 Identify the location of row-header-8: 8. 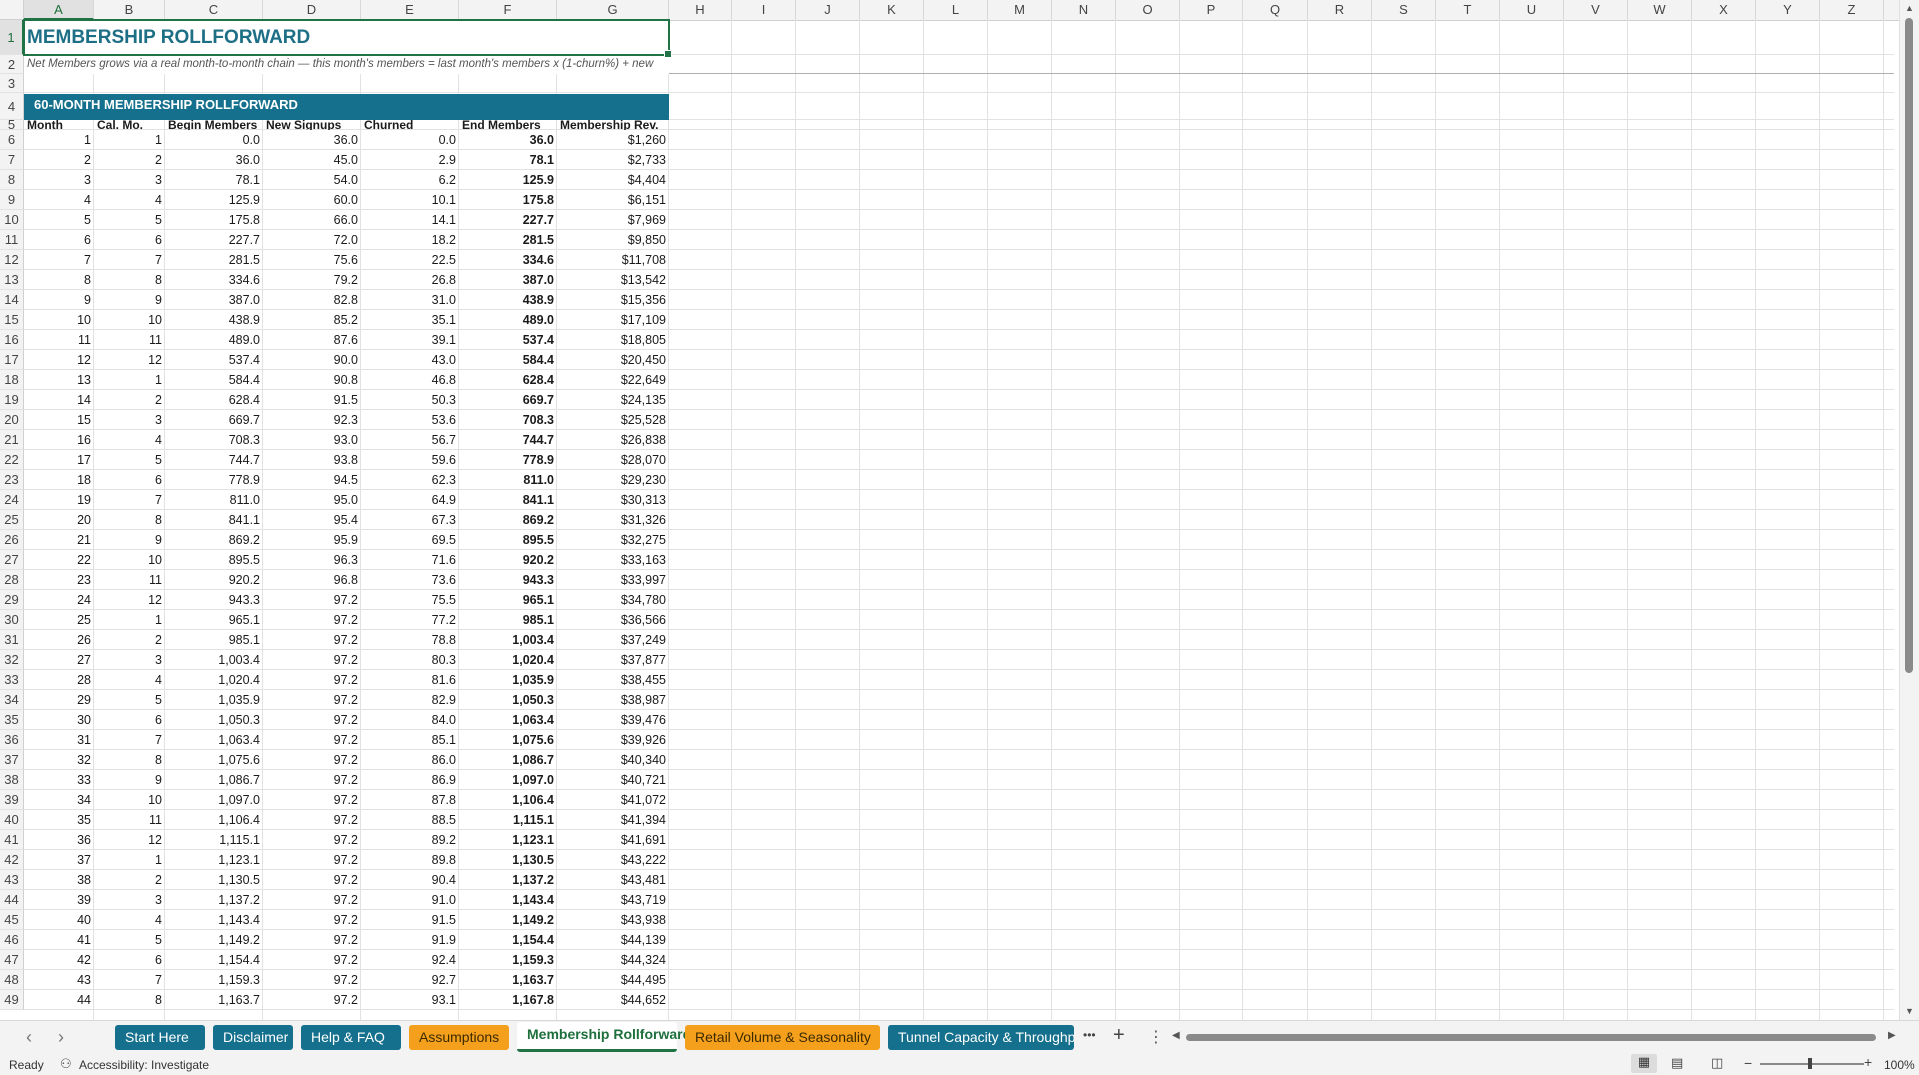
(12, 180).